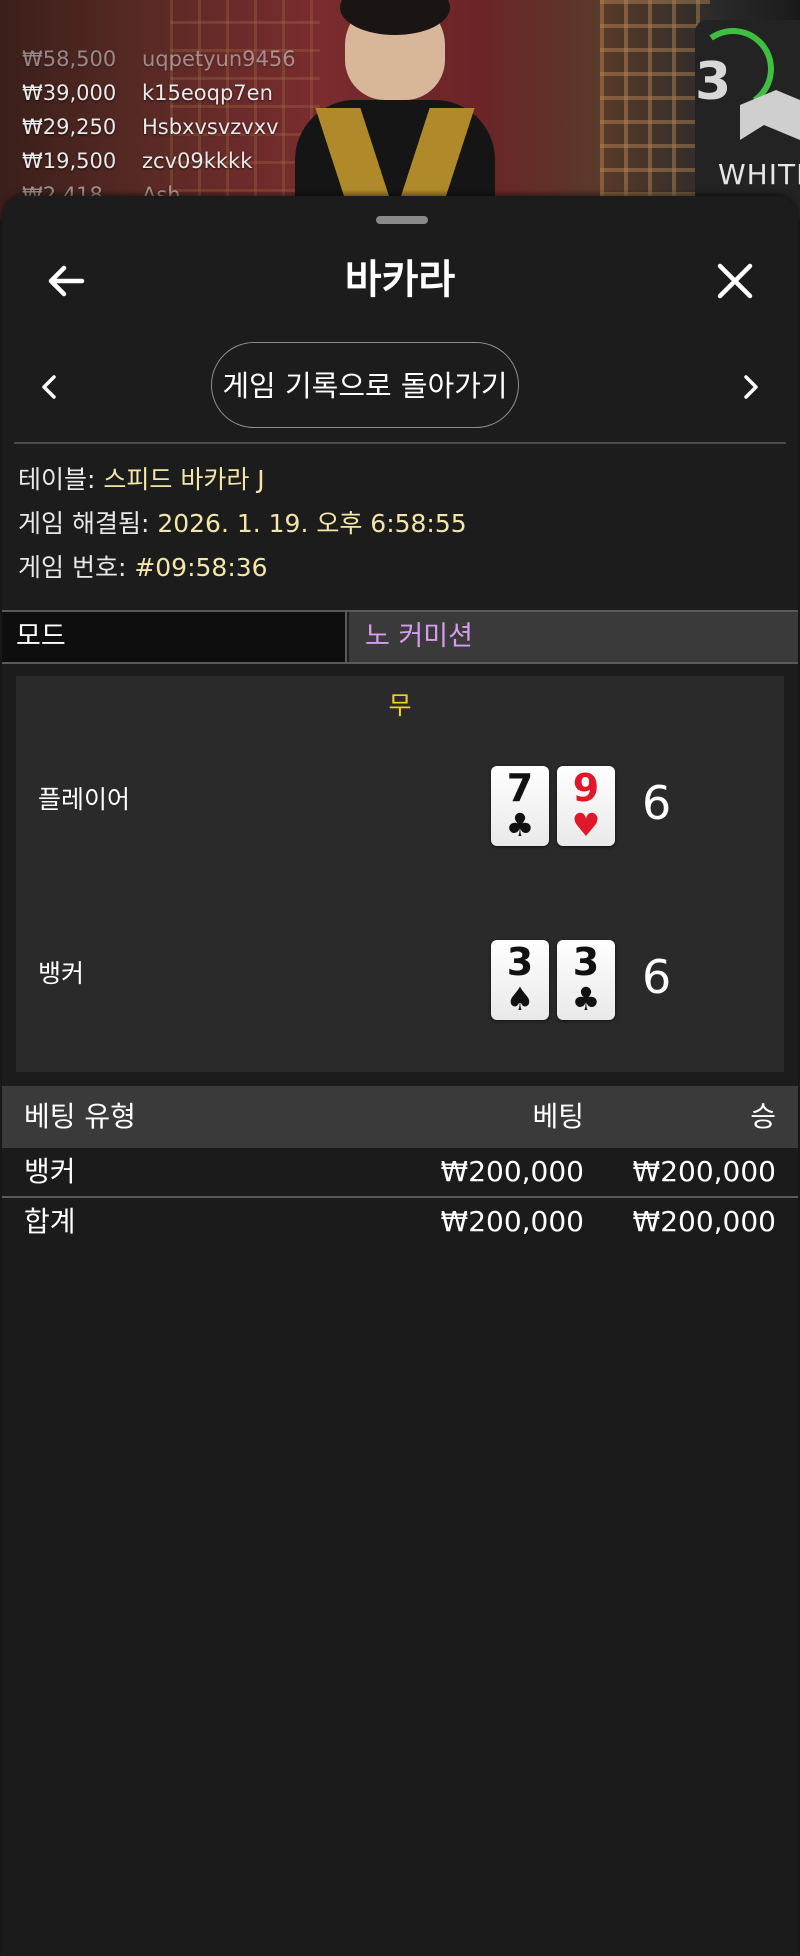  Describe the element at coordinates (558, 1116) in the screenshot. I see `header-bet: 베팅` at that location.